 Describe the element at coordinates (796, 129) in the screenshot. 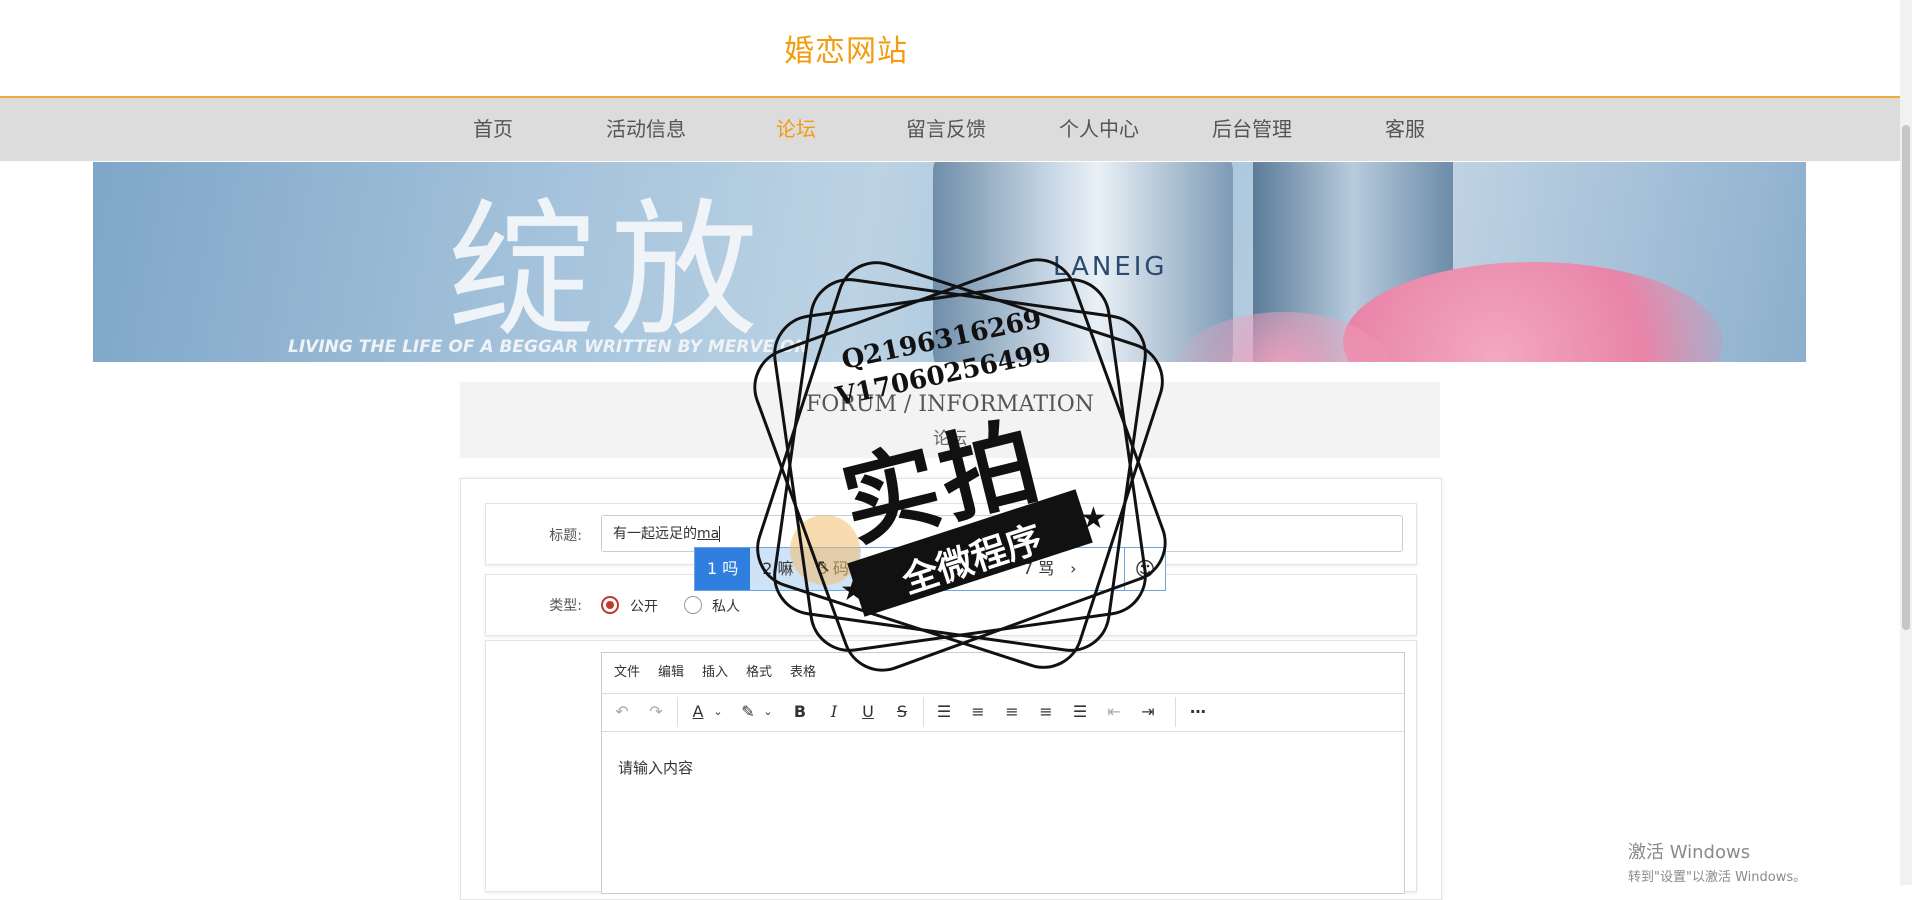

I see `nav-item-forum: 论坛` at that location.